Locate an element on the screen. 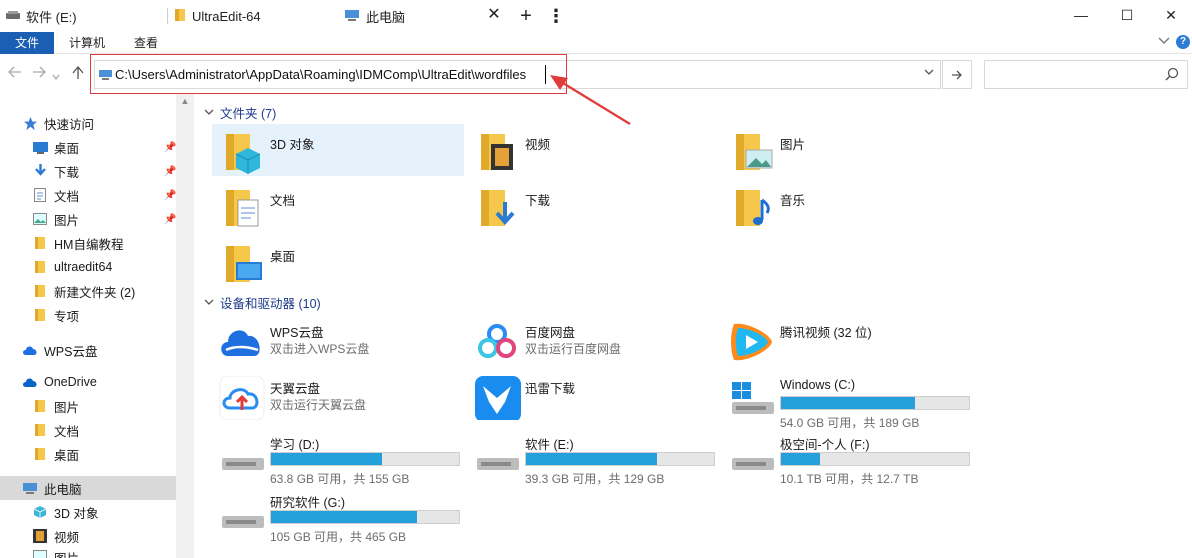 Image resolution: width=1192 pixels, height=558 pixels. sidebar-item-desktop: 桌面 📌 is located at coordinates (88, 147).